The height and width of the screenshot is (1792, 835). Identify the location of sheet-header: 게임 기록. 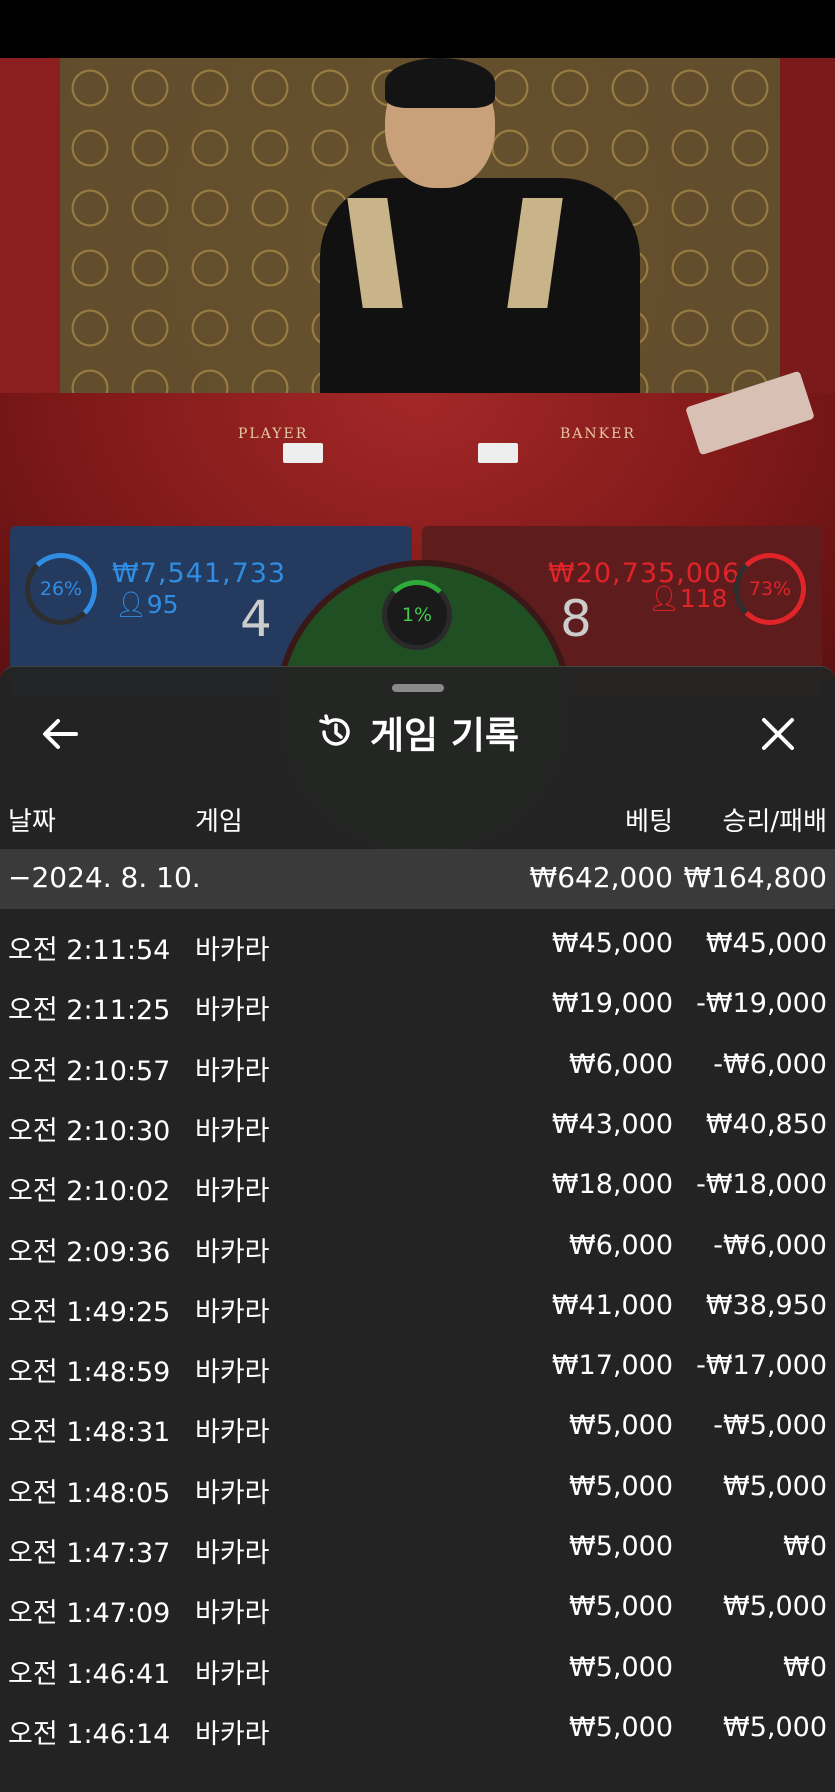
(417, 732).